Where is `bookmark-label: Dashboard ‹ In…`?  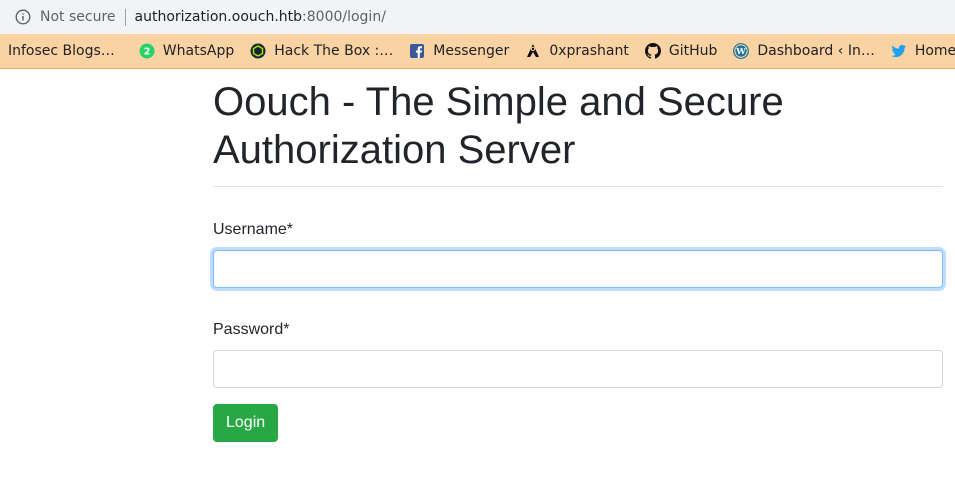 bookmark-label: Dashboard ‹ In… is located at coordinates (816, 51).